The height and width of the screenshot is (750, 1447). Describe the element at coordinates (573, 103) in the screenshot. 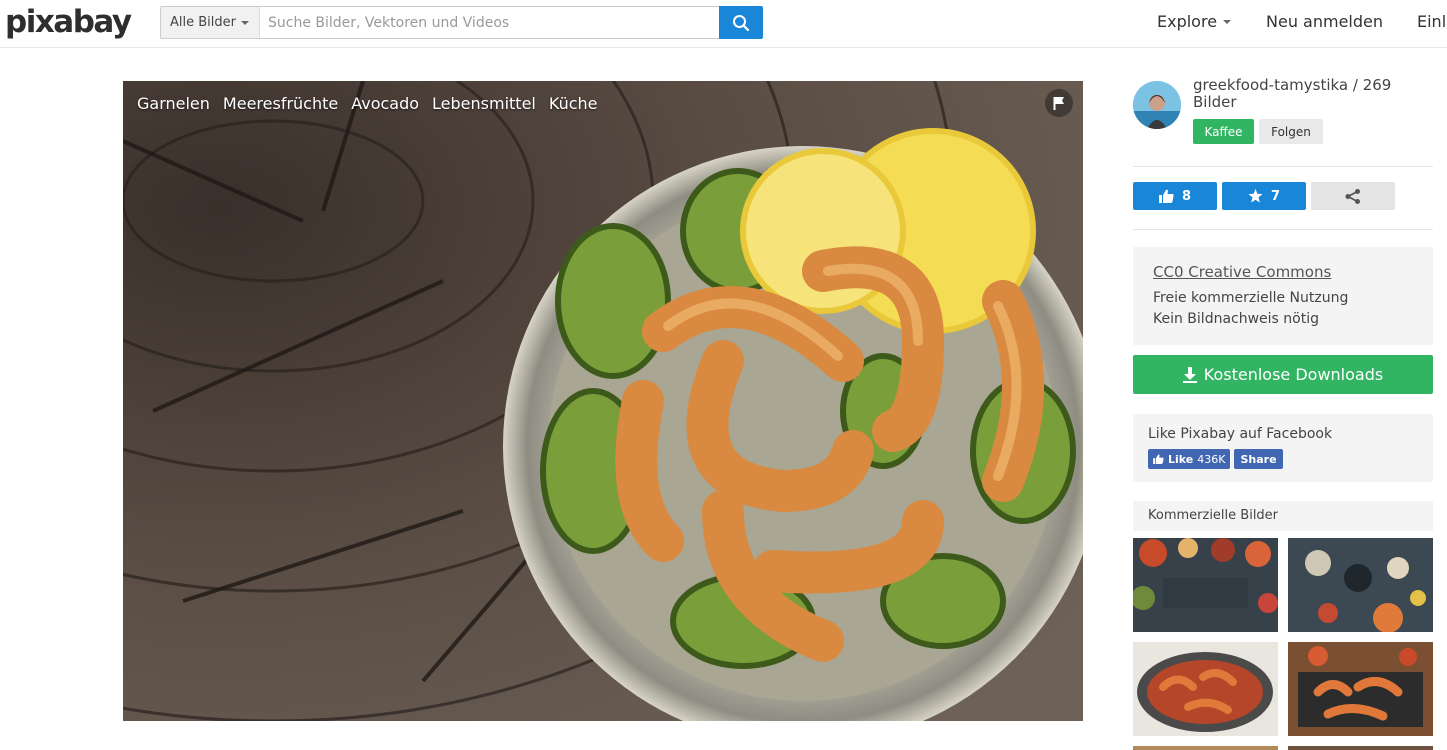

I see `tag-link: Küche` at that location.